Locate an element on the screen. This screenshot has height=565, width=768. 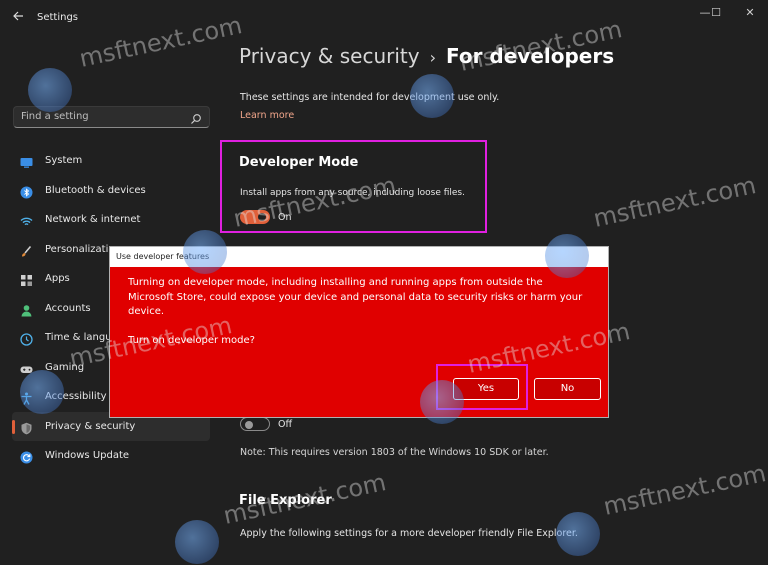
dialog-question: Turn on developer mode? is located at coordinates (191, 340).